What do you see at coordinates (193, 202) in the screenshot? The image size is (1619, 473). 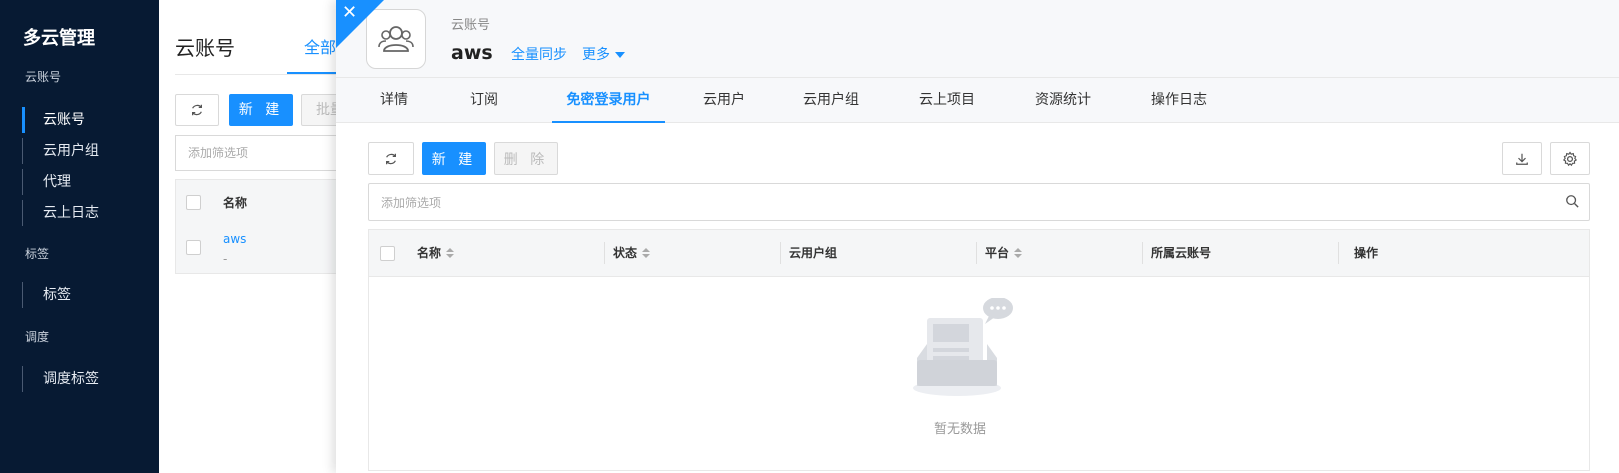 I see `bg-select-all-checkbox` at bounding box center [193, 202].